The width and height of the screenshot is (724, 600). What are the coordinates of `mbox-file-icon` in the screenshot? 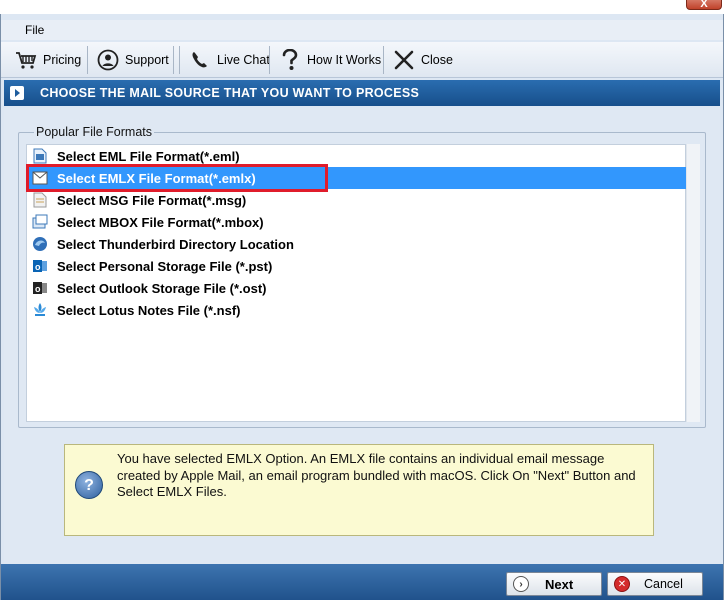 It's located at (40, 222).